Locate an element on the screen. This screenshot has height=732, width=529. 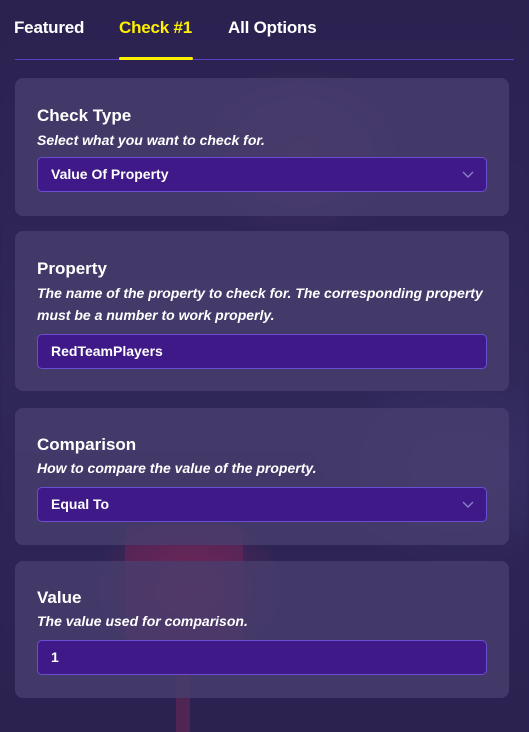
check-type-selected-value: Value Of Property is located at coordinates (110, 174).